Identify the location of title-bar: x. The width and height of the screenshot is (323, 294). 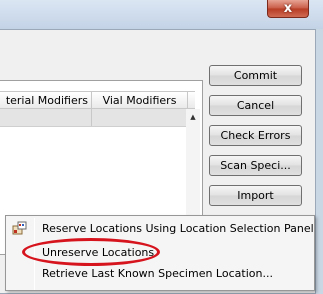
(161, 14).